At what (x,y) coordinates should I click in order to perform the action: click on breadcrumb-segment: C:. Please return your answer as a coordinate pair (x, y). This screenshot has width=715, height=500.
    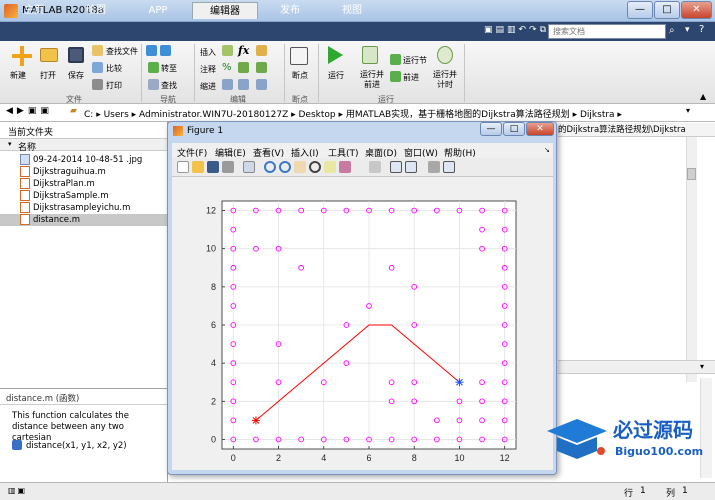
    Looking at the image, I should click on (88, 115).